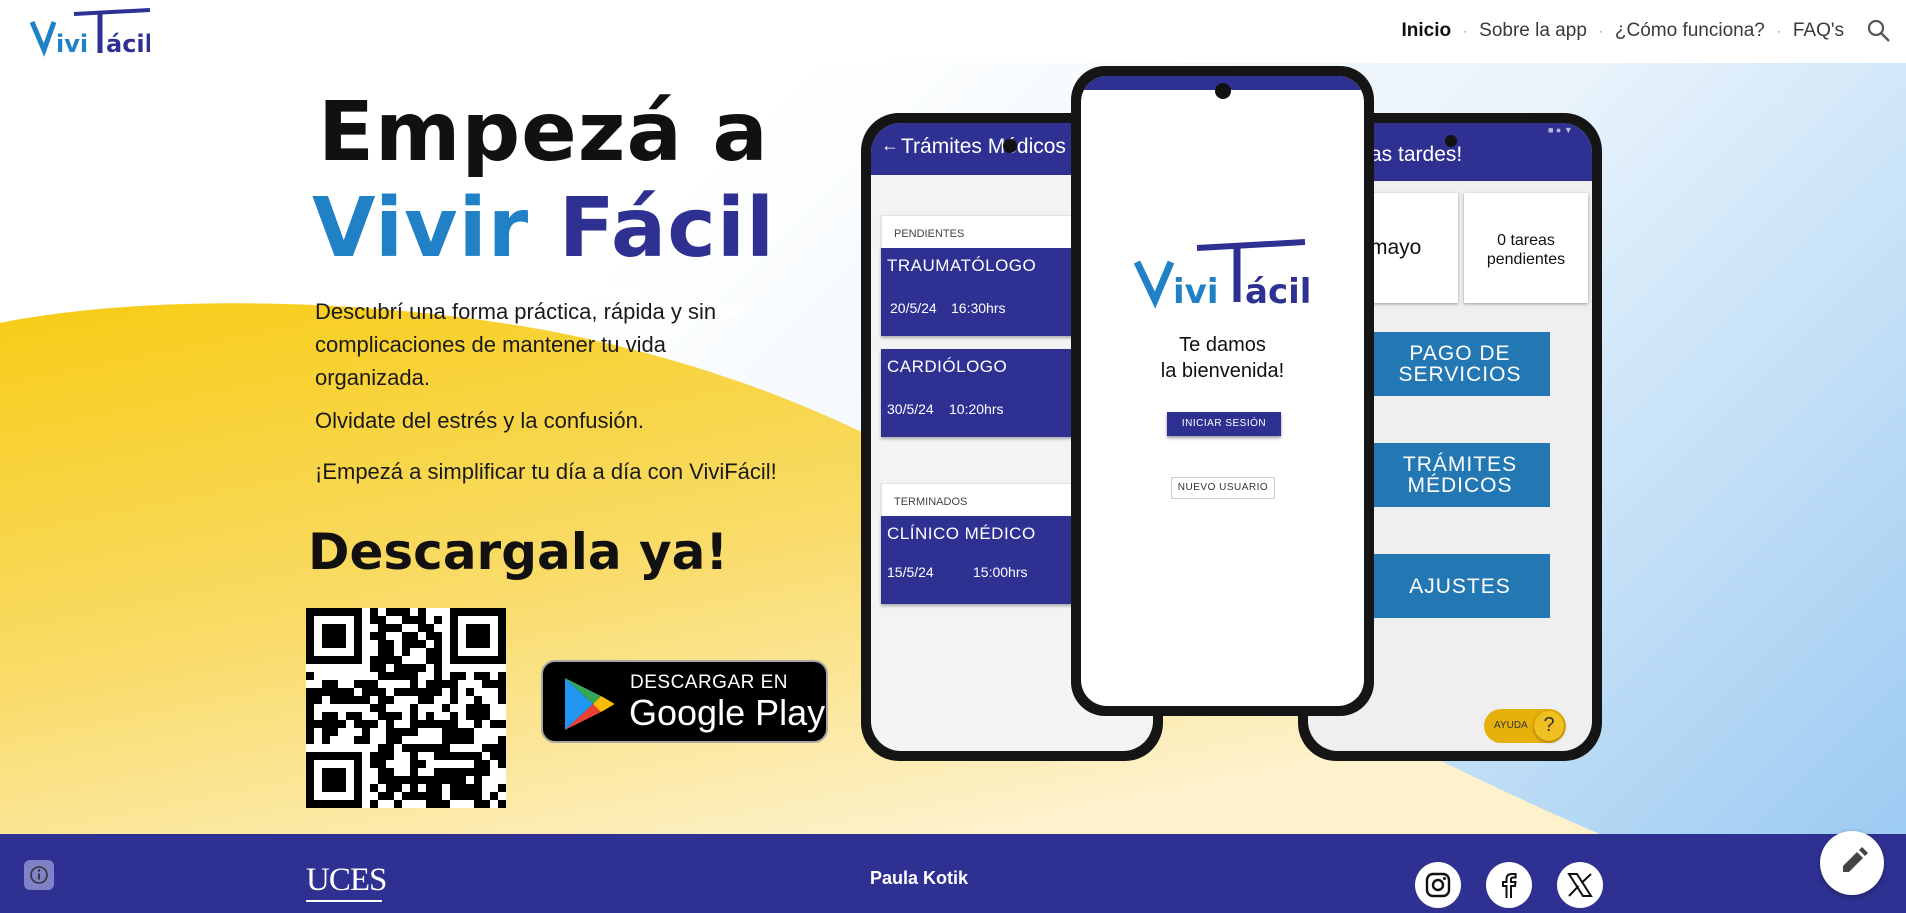 This screenshot has height=913, width=1906. I want to click on google-play-badge: DESCARGAR EN Google Play, so click(684, 701).